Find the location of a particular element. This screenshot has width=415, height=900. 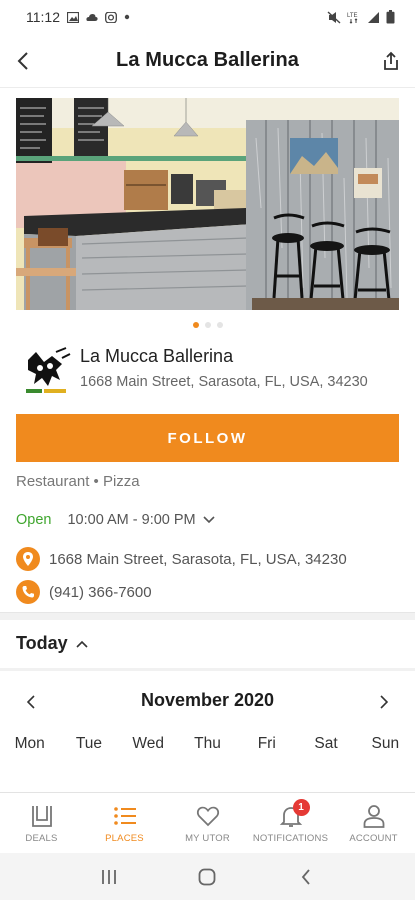

recent-apps-button is located at coordinates (109, 877).